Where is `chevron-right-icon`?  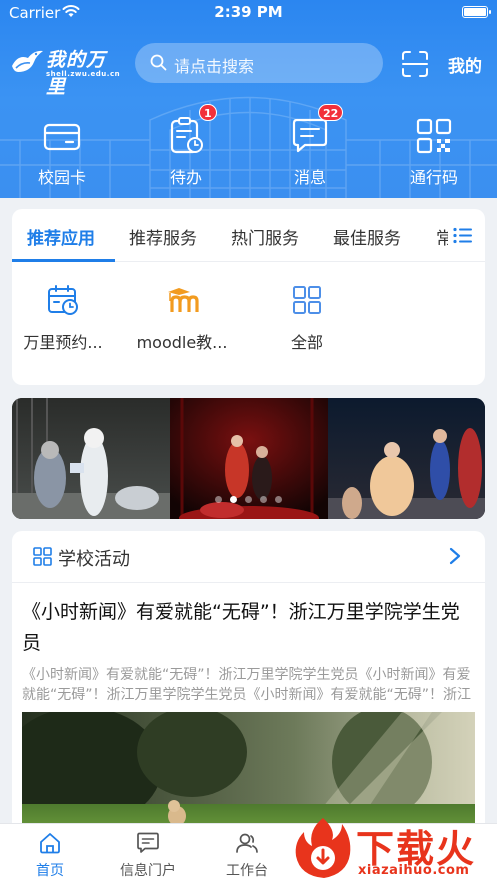
chevron-right-icon is located at coordinates (455, 556).